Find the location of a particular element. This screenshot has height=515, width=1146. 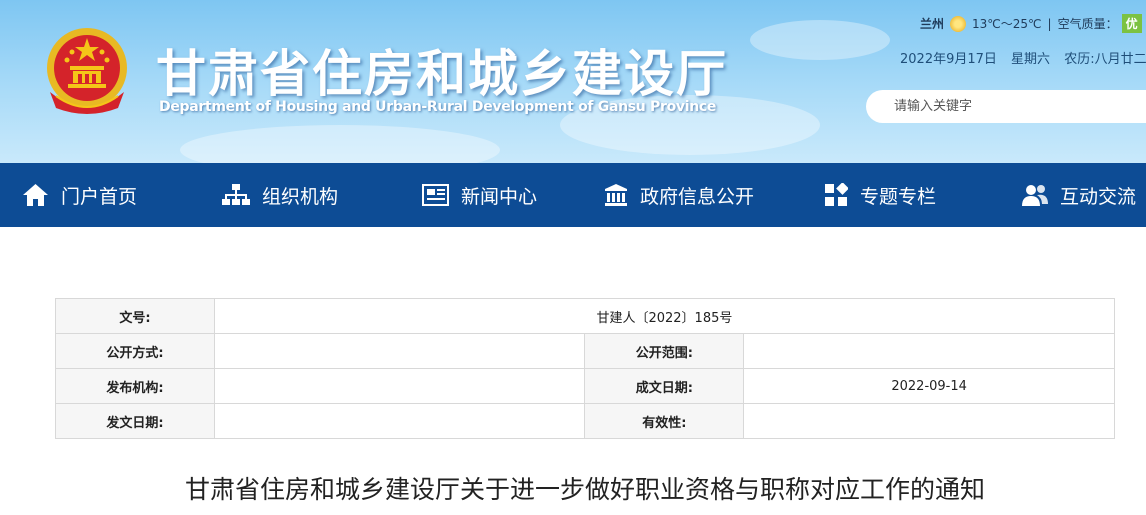

disclosure-method-label: 公开方式: is located at coordinates (135, 351).